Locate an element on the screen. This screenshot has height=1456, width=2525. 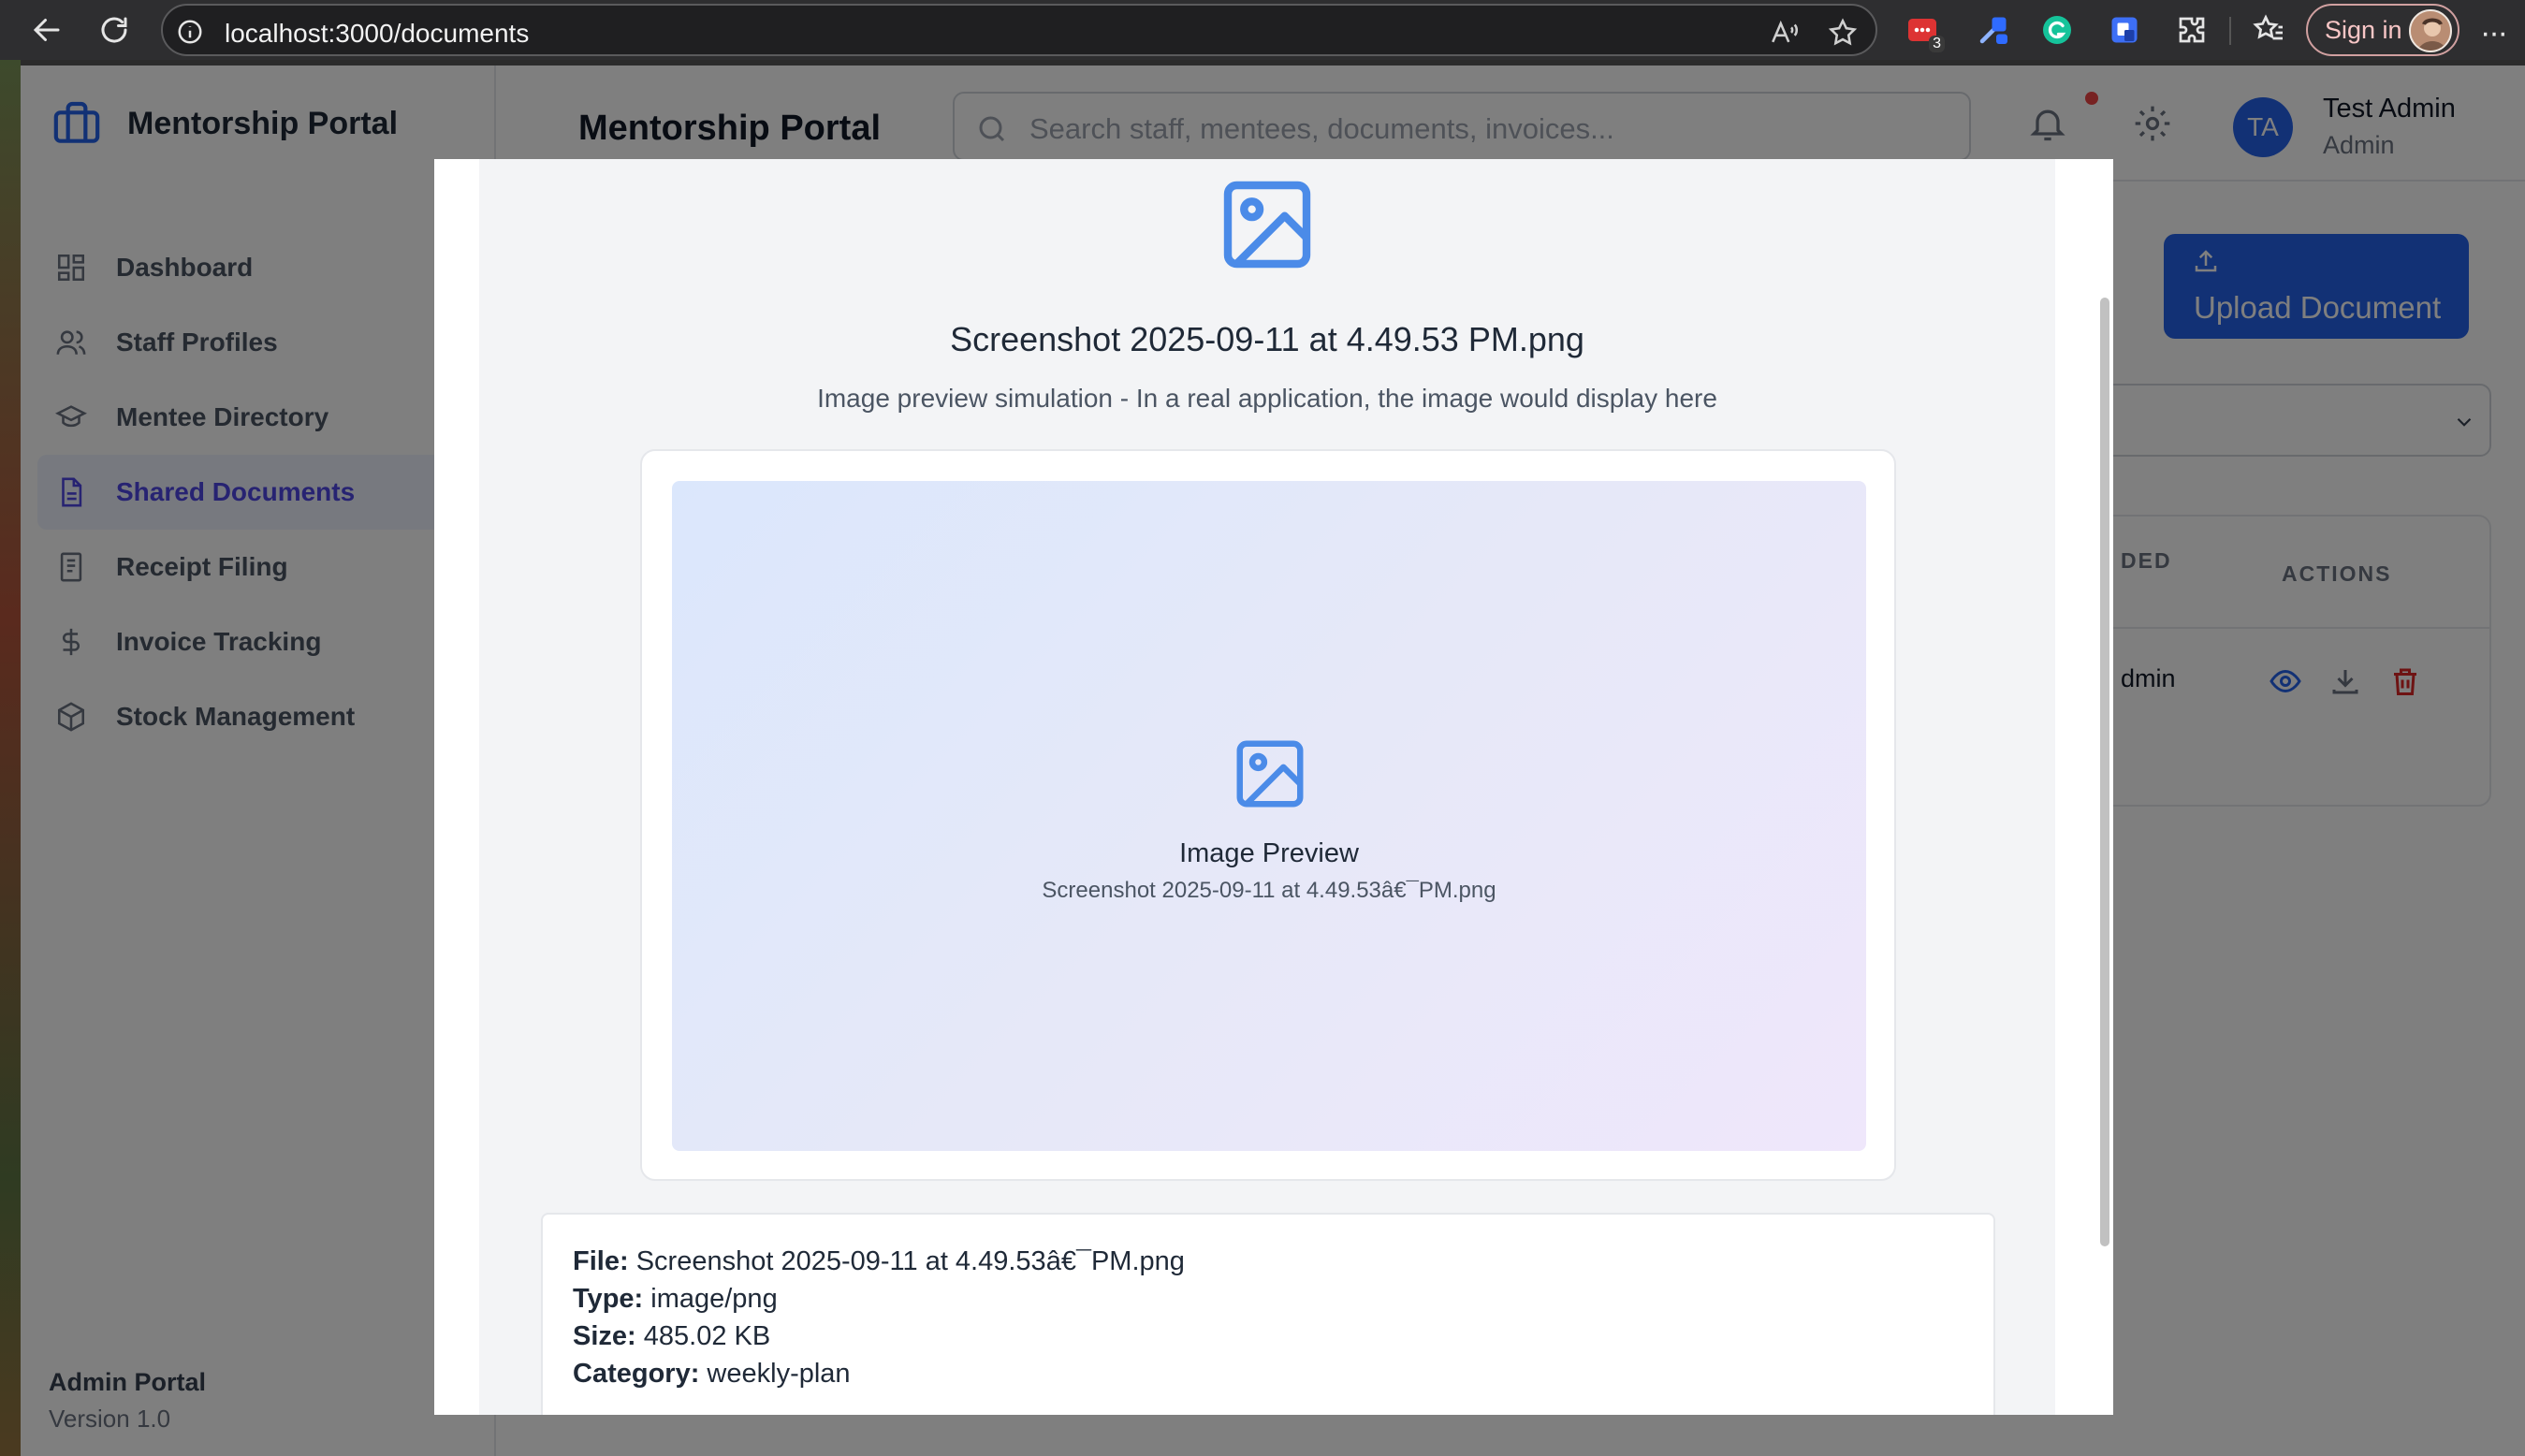
preview-file-title: Screenshot 2025-09-11 at 4.49.53 PM.png is located at coordinates (1267, 339).